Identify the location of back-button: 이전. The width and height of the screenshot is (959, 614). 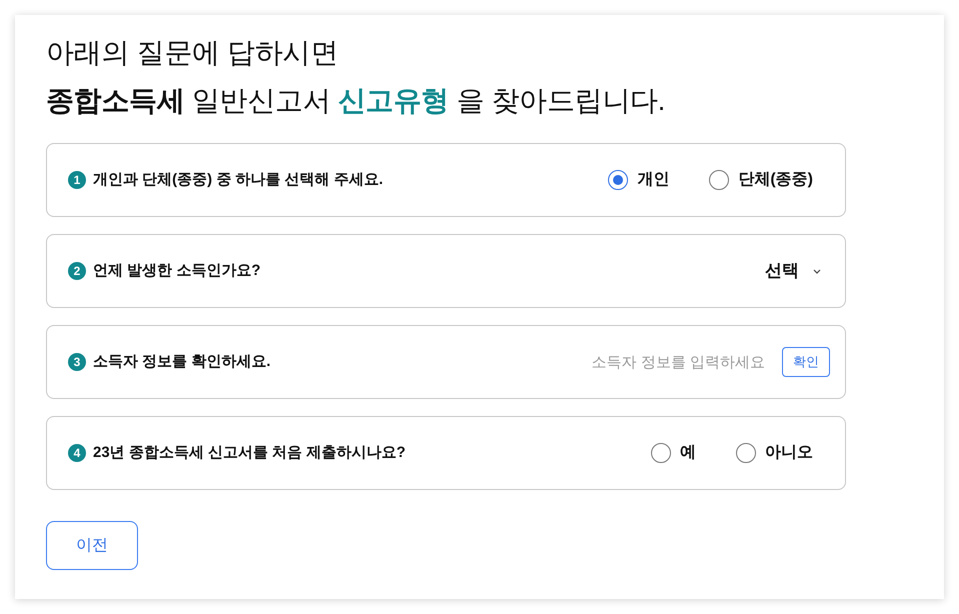
(92, 545).